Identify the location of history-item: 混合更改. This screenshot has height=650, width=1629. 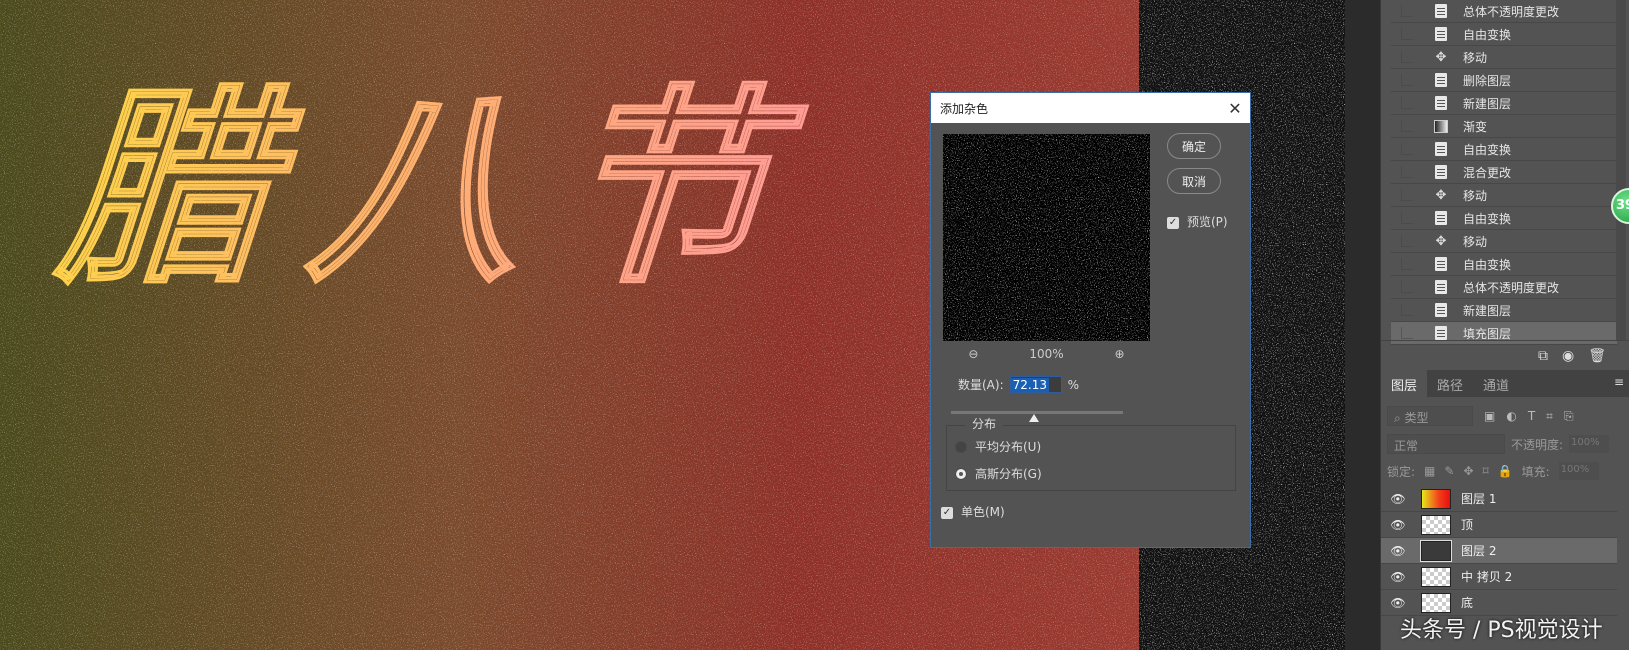
(1504, 172).